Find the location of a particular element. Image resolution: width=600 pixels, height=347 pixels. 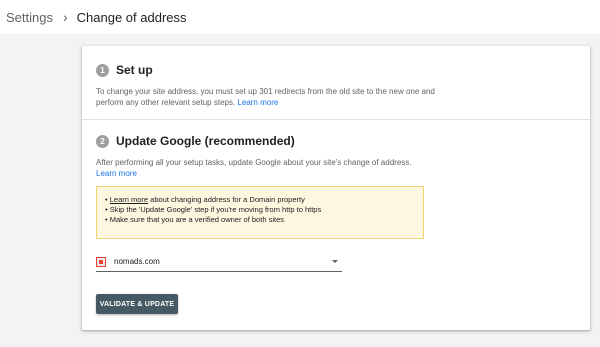

chevron-right-icon: › is located at coordinates (65, 17).